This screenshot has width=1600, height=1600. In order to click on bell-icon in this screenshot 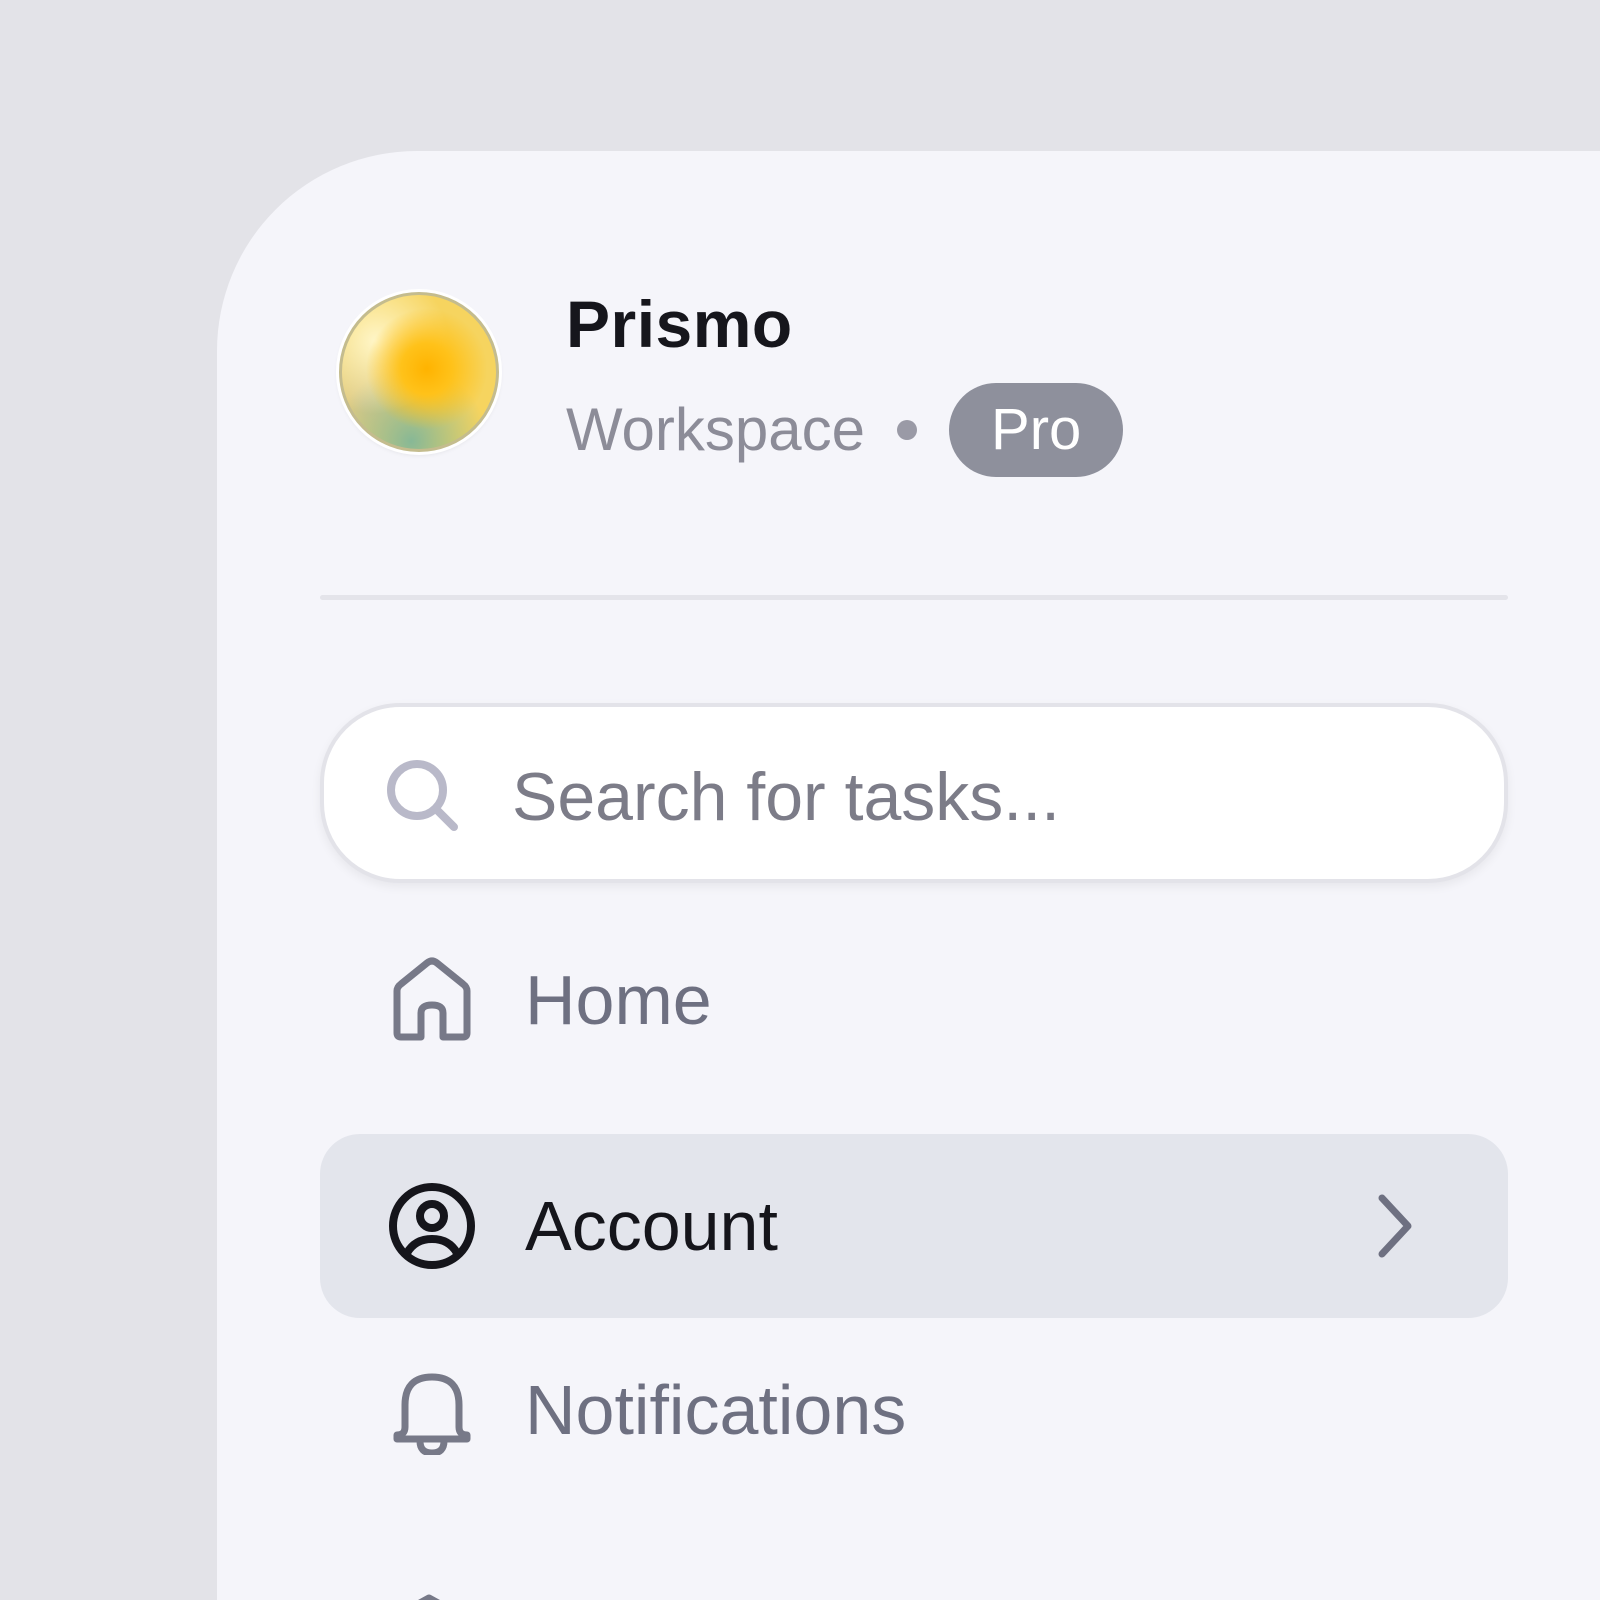, I will do `click(432, 1414)`.